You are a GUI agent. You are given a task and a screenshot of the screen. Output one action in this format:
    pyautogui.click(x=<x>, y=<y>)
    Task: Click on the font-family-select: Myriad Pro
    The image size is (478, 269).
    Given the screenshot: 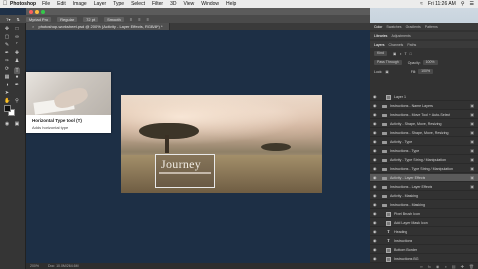 What is the action you would take?
    pyautogui.click(x=38, y=19)
    